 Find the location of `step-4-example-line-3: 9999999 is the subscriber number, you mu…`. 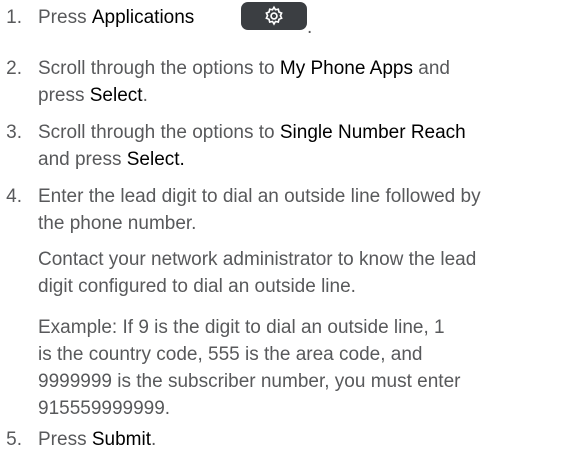

step-4-example-line-3: 9999999 is the subscriber number, you mu… is located at coordinates (249, 381).